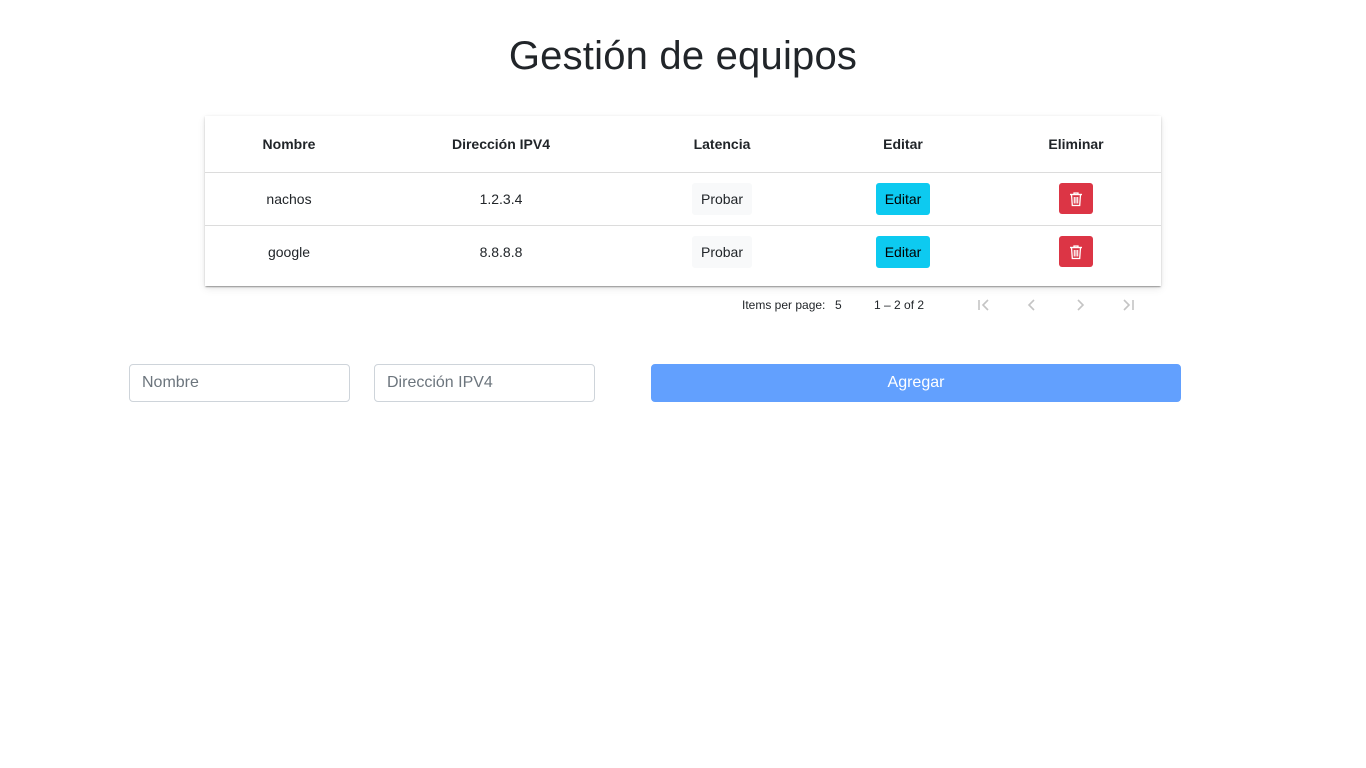 This screenshot has height=768, width=1366. What do you see at coordinates (899, 305) in the screenshot?
I see `page-range-label: 1 – 2 of 2` at bounding box center [899, 305].